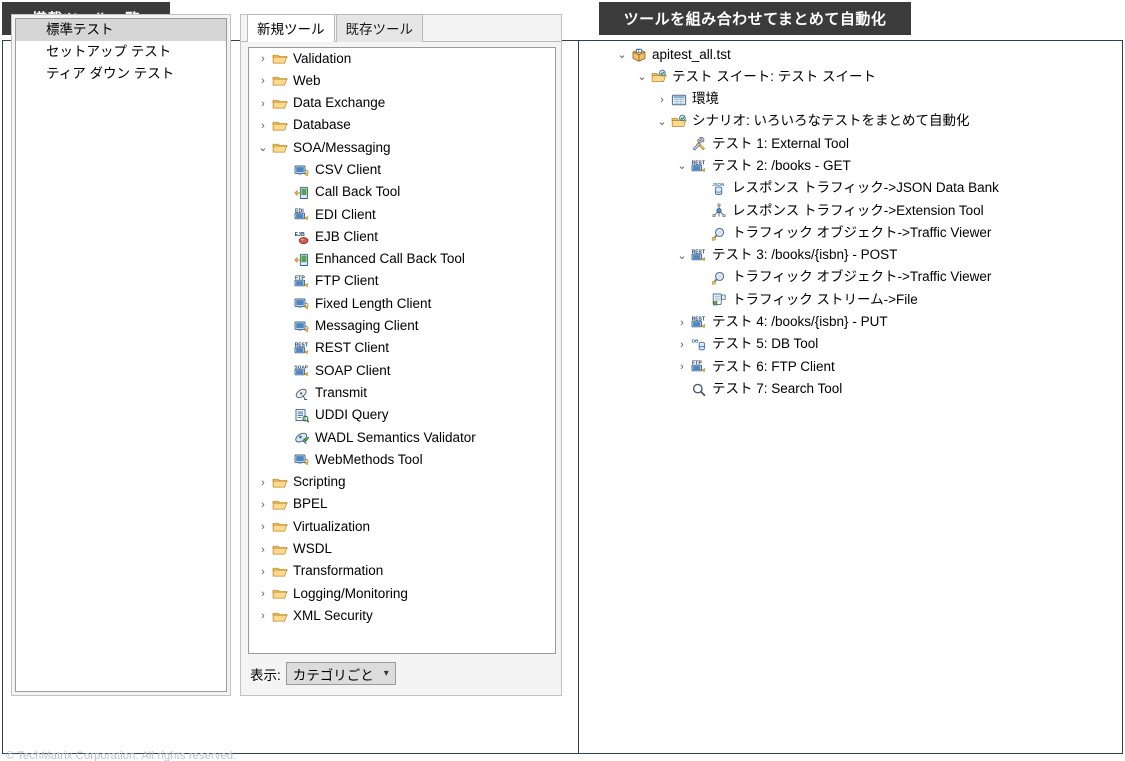 This screenshot has width=1125, height=761. I want to click on tool-tree-node: EJB EJB Client, so click(402, 237).